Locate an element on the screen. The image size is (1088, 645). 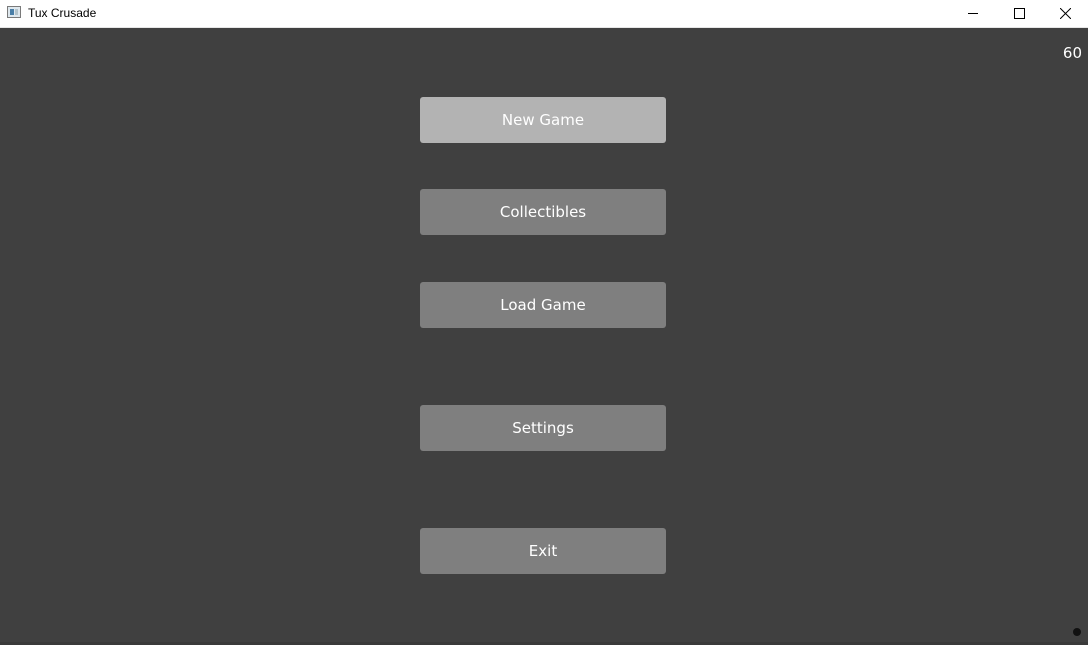
load-game-label: Load Game is located at coordinates (543, 305).